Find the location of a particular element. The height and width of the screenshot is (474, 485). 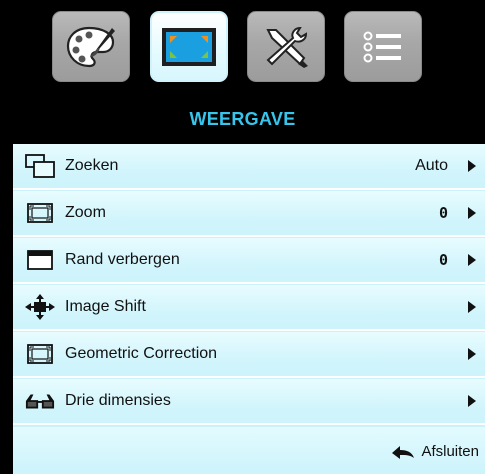

page-title: WEERGAVE is located at coordinates (242, 119).